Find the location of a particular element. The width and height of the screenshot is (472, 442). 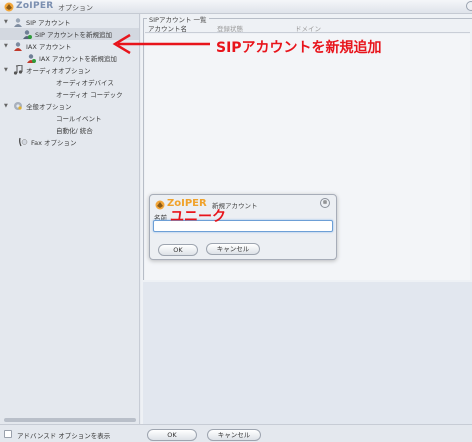

annotation-unique-label: ユニーク is located at coordinates (198, 217).